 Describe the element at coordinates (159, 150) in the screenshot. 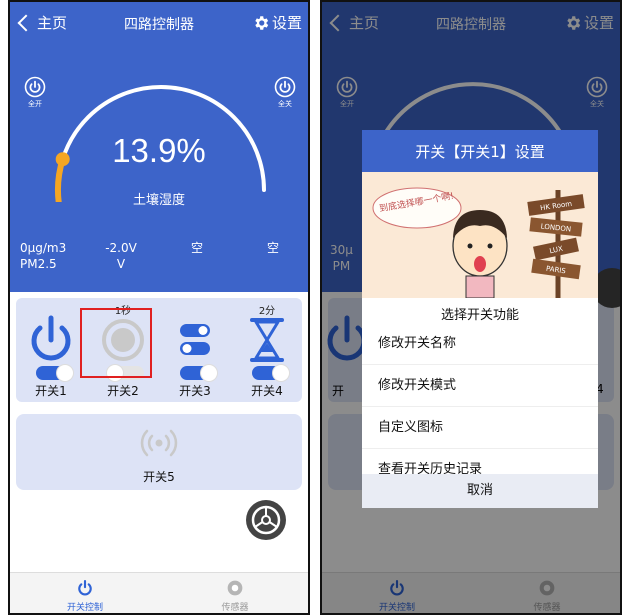

I see `humidity-value: 13.9%` at that location.